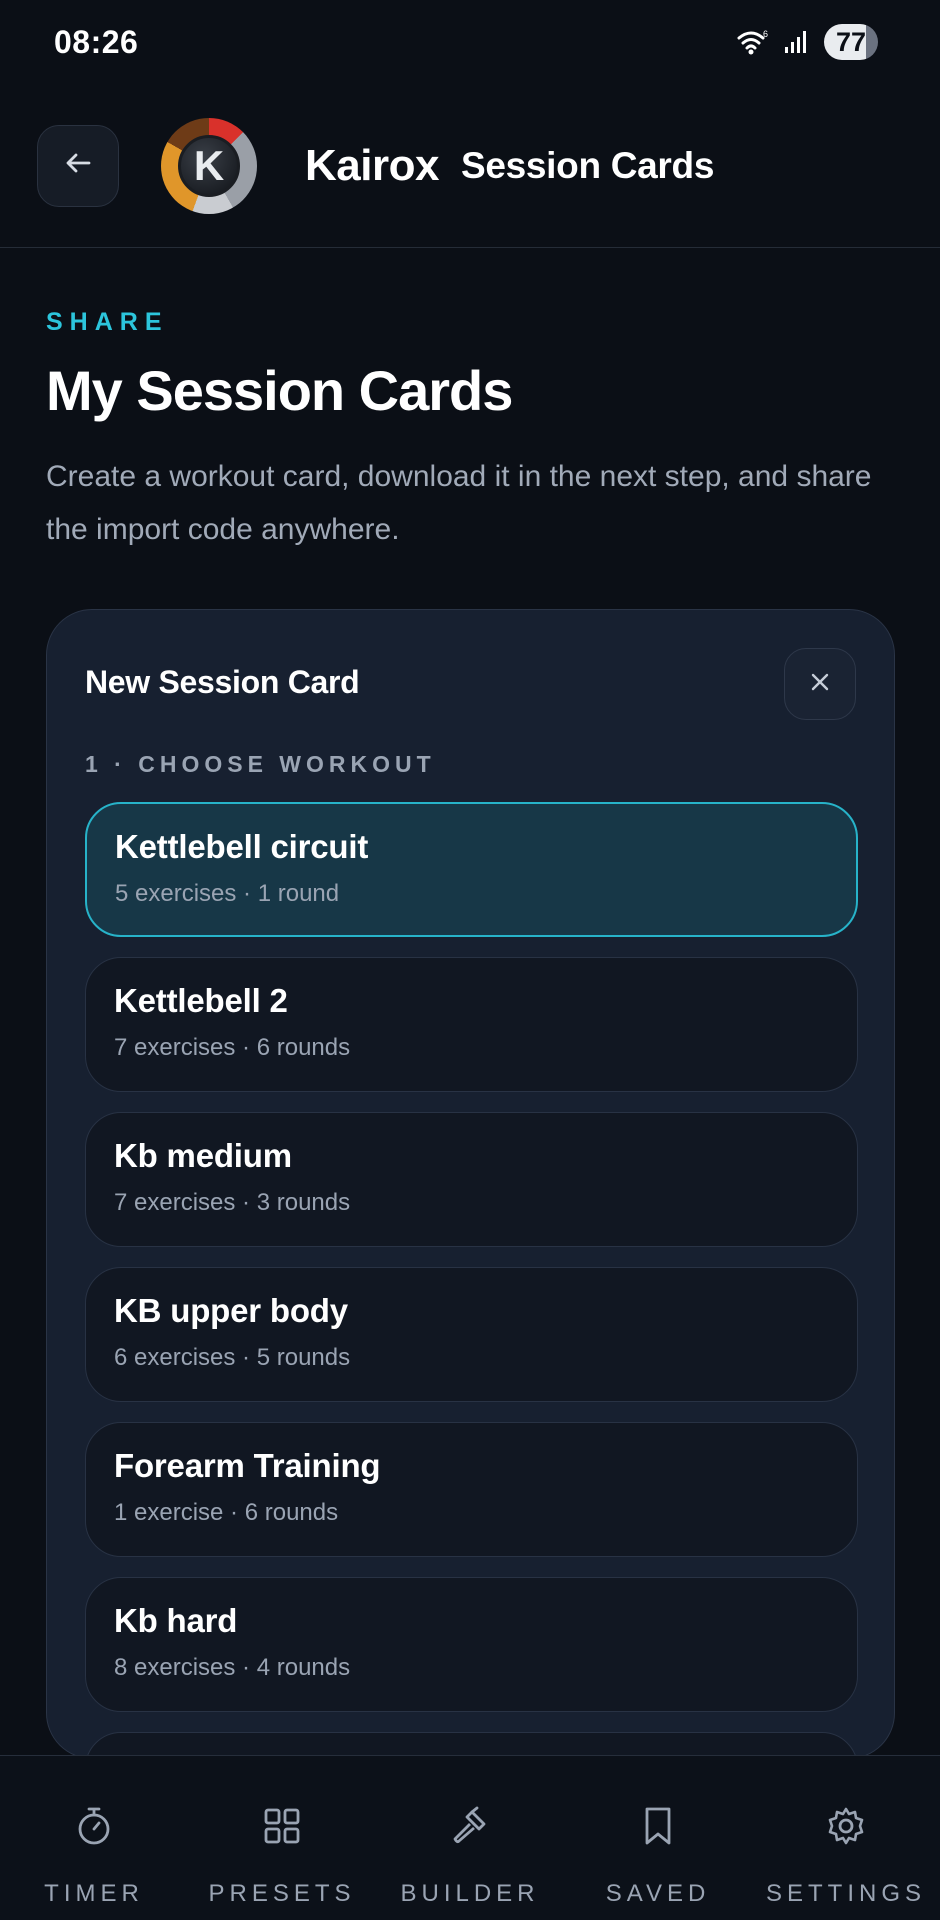 The image size is (940, 1920). What do you see at coordinates (658, 1856) in the screenshot?
I see `nav-item-saved: SAVED` at bounding box center [658, 1856].